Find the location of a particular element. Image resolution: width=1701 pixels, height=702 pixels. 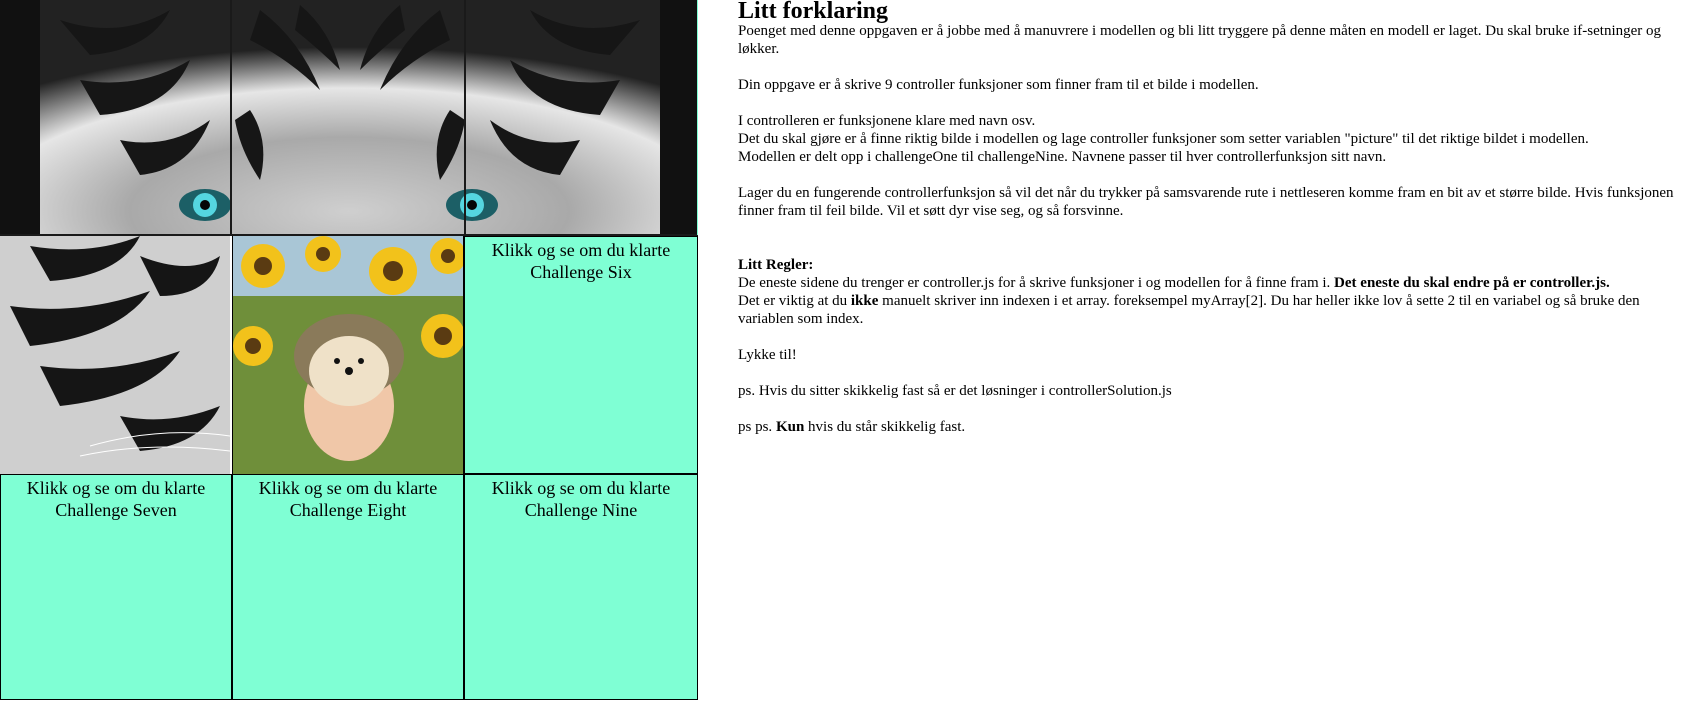

challenge-eight-tile: Klikk og se om du klarte Challenge Eight is located at coordinates (348, 587).